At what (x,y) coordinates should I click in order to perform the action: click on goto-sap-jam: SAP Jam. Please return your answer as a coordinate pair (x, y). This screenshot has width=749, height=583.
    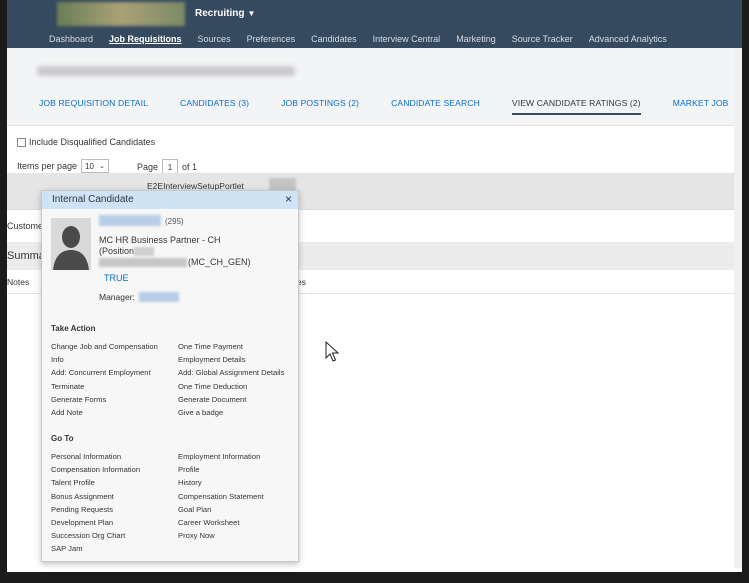
    Looking at the image, I should click on (95, 548).